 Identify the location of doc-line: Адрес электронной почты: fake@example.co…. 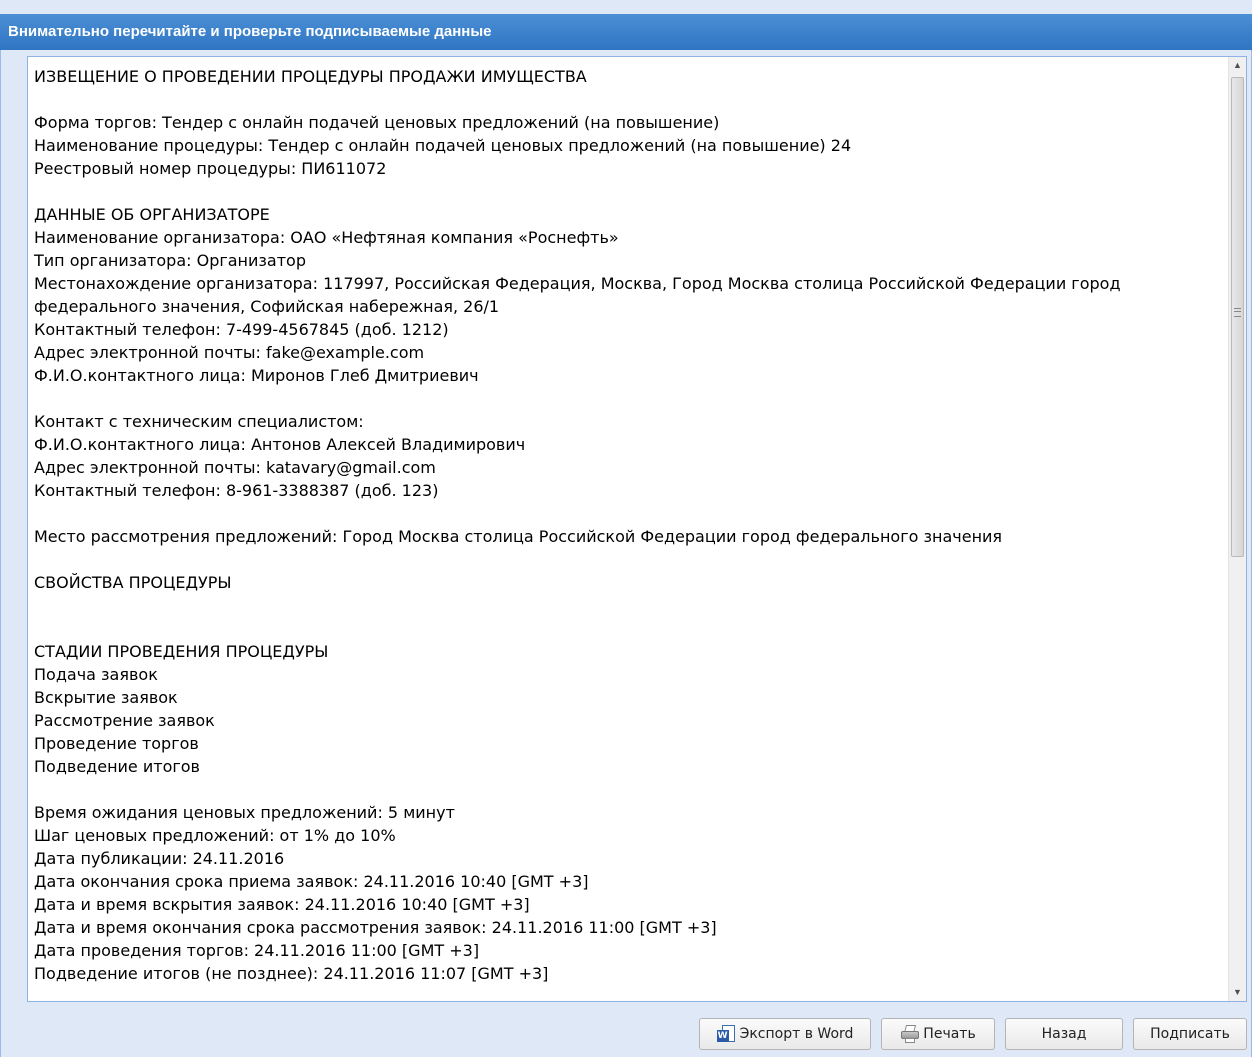
(229, 352).